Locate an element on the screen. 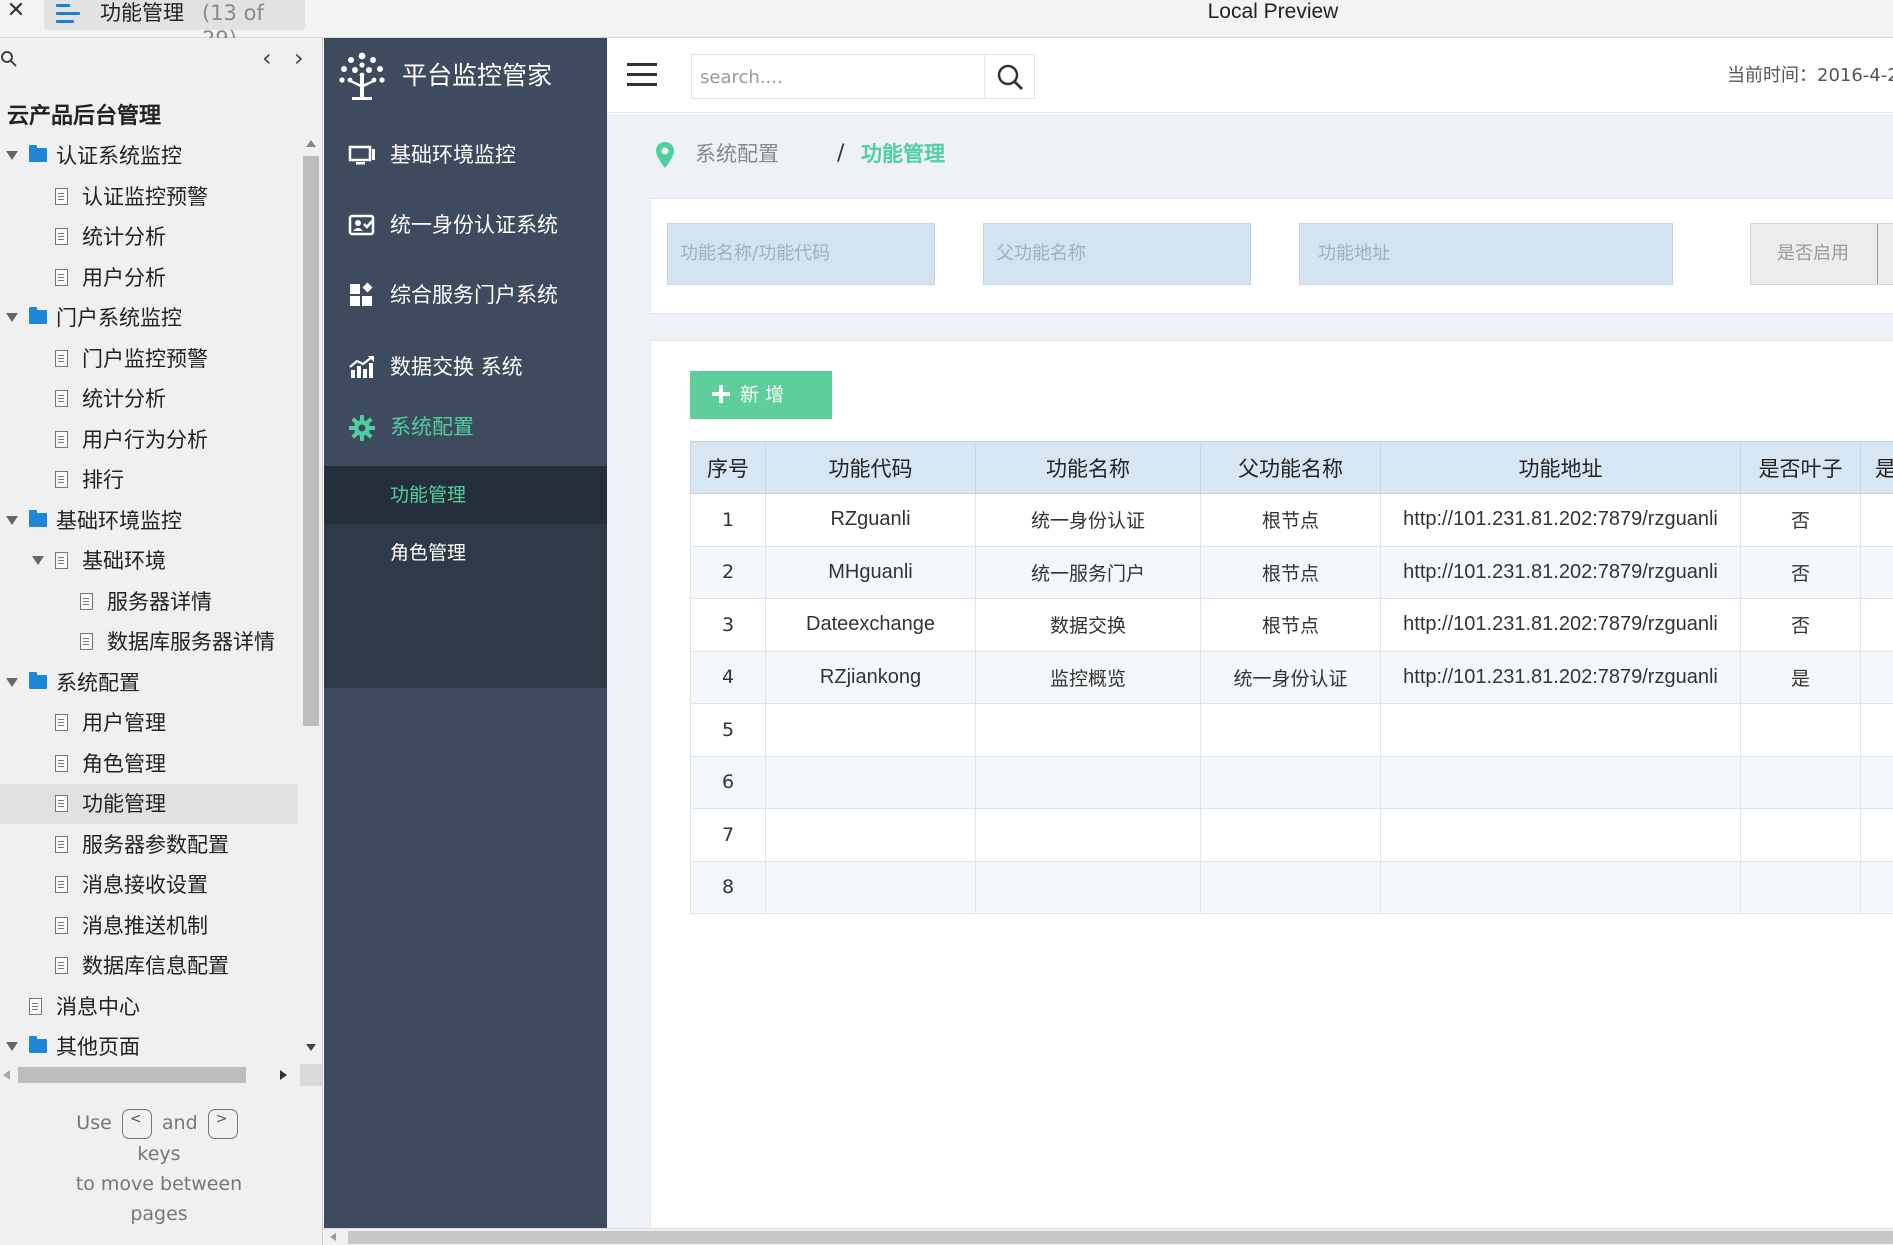 This screenshot has width=1893, height=1245. tree-vertical-scrollbar is located at coordinates (311, 595).